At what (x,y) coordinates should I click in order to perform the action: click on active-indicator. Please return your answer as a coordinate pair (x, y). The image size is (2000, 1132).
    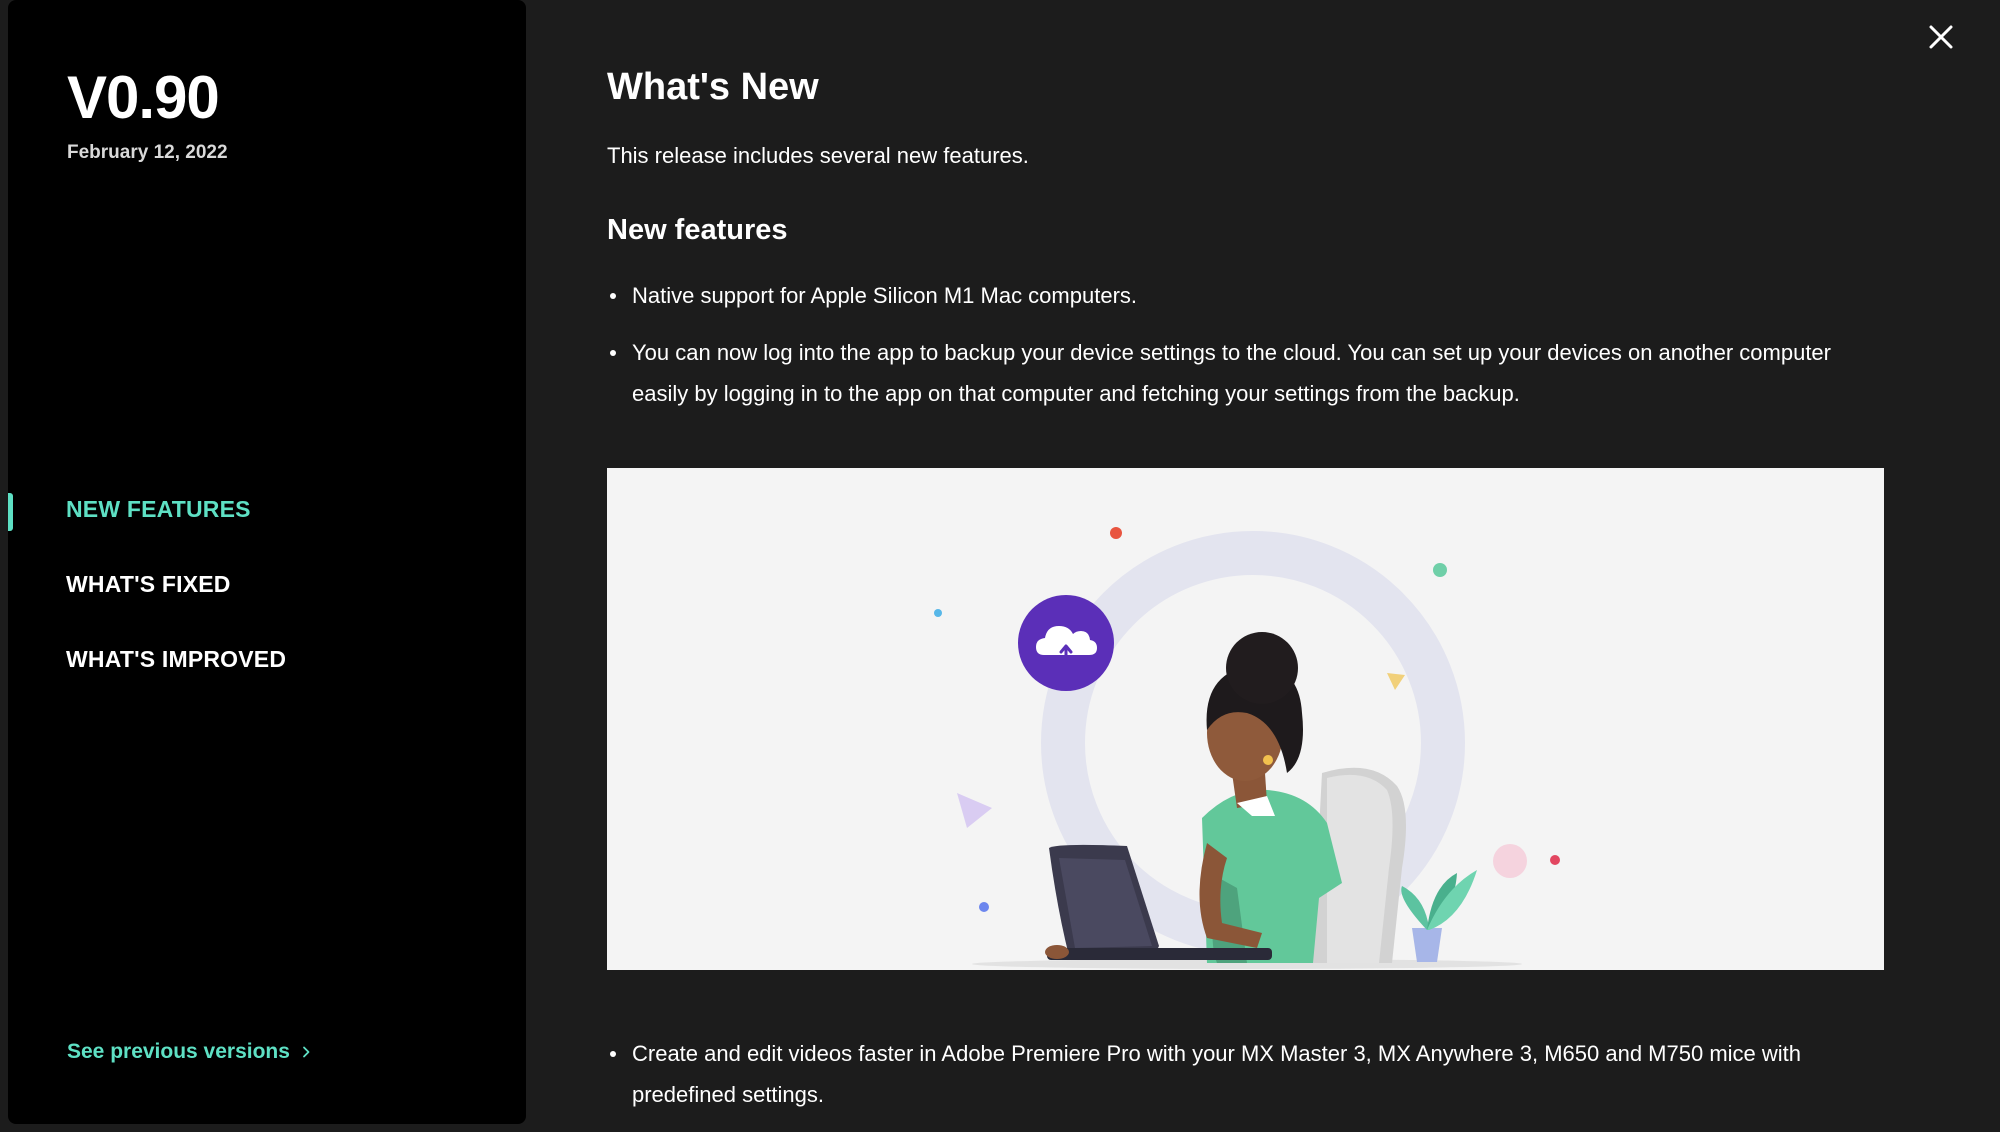
    Looking at the image, I should click on (10, 512).